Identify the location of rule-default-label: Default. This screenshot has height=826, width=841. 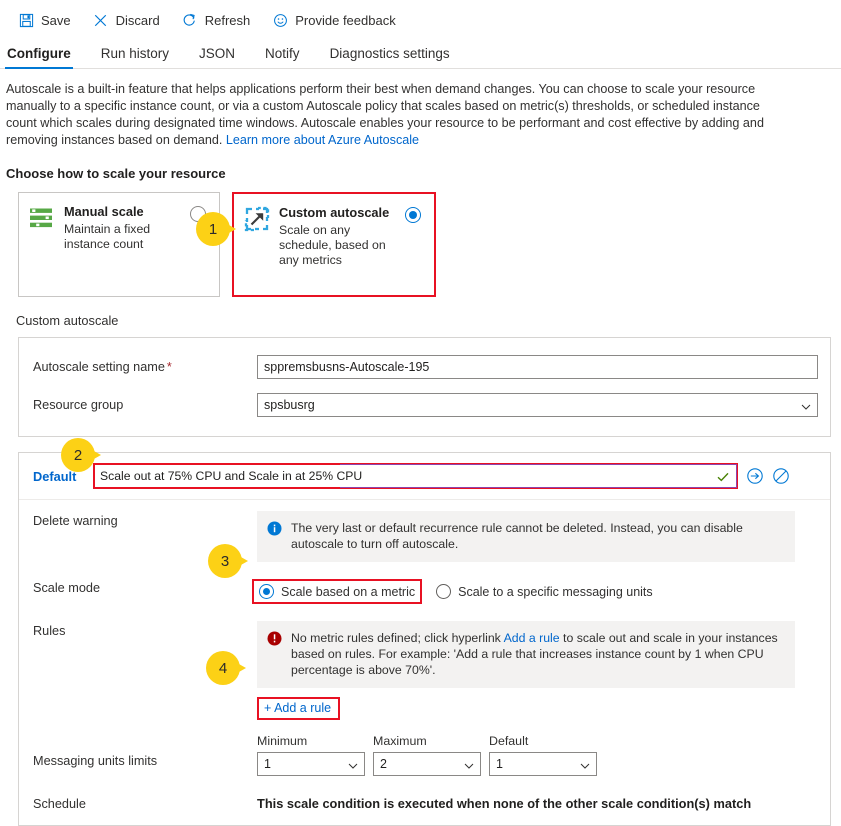
(55, 476).